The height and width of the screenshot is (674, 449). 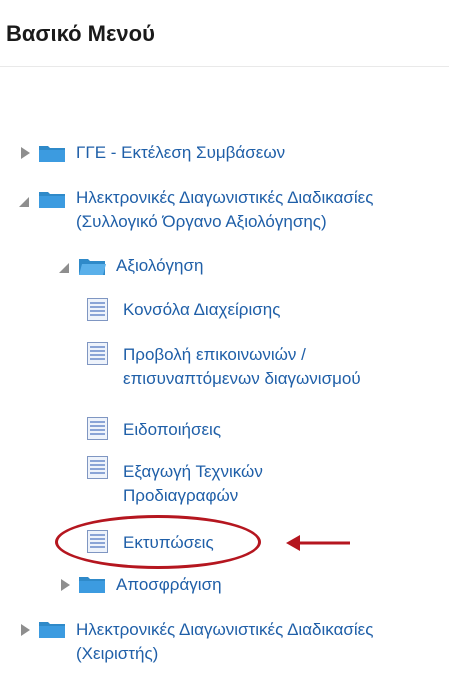 I want to click on tree-item-label: ΓΓΕ - Εκτέλεση Συμβάσεων, so click(x=180, y=153).